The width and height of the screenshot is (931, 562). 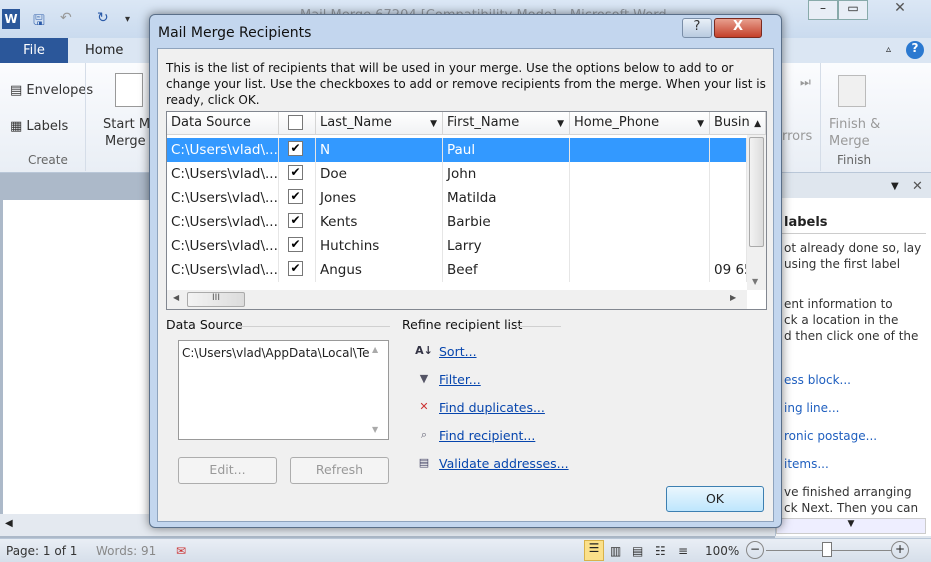 I want to click on table-row: C:\Users\vlad\... Kents Barbie ✔, so click(x=457, y=222).